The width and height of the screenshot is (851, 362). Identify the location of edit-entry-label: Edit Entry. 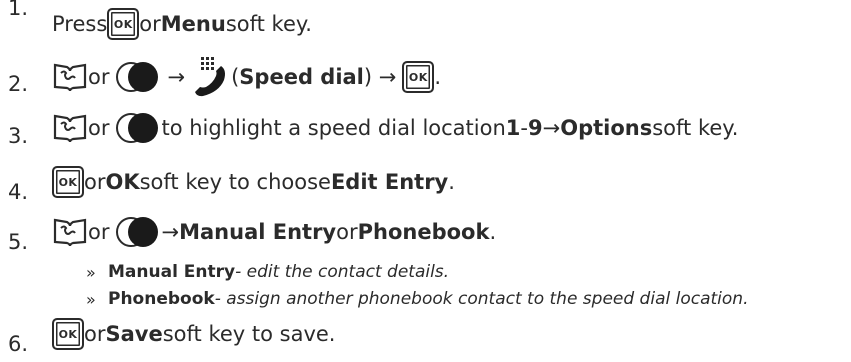
(389, 182).